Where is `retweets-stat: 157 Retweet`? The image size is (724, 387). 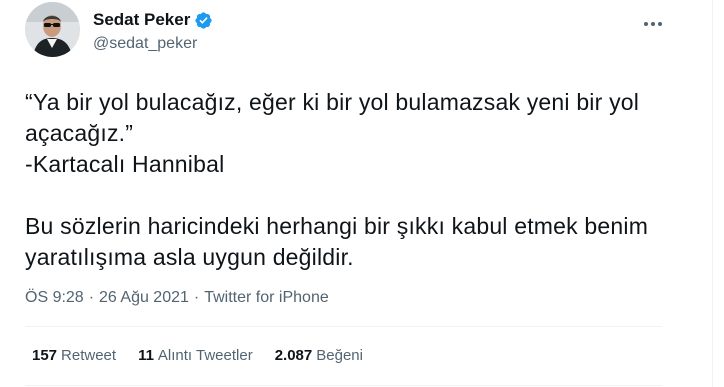
retweets-stat: 157 Retweet is located at coordinates (74, 355).